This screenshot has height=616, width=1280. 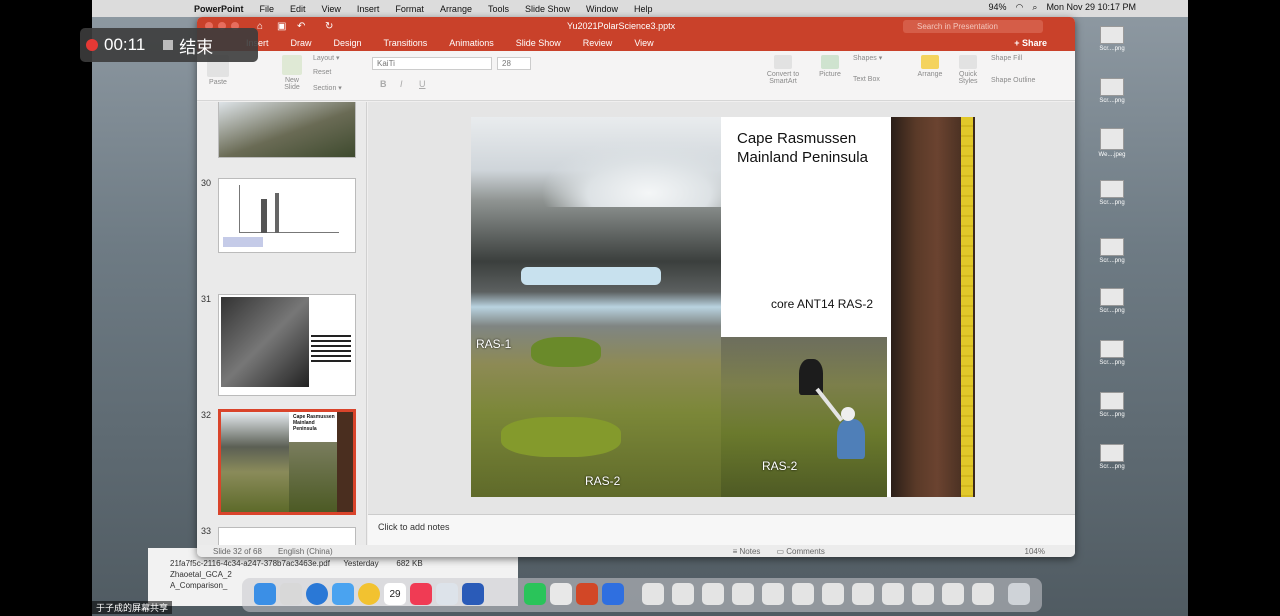 What do you see at coordinates (329, 26) in the screenshot?
I see `redo-icon: ↻` at bounding box center [329, 26].